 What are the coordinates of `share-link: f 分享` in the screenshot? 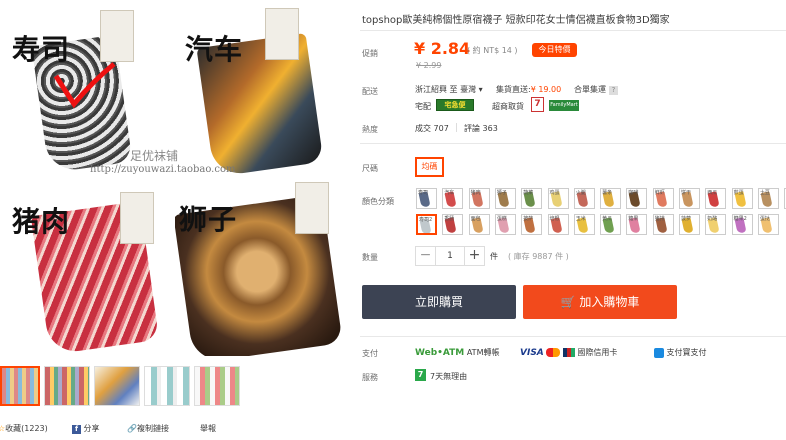 It's located at (86, 428).